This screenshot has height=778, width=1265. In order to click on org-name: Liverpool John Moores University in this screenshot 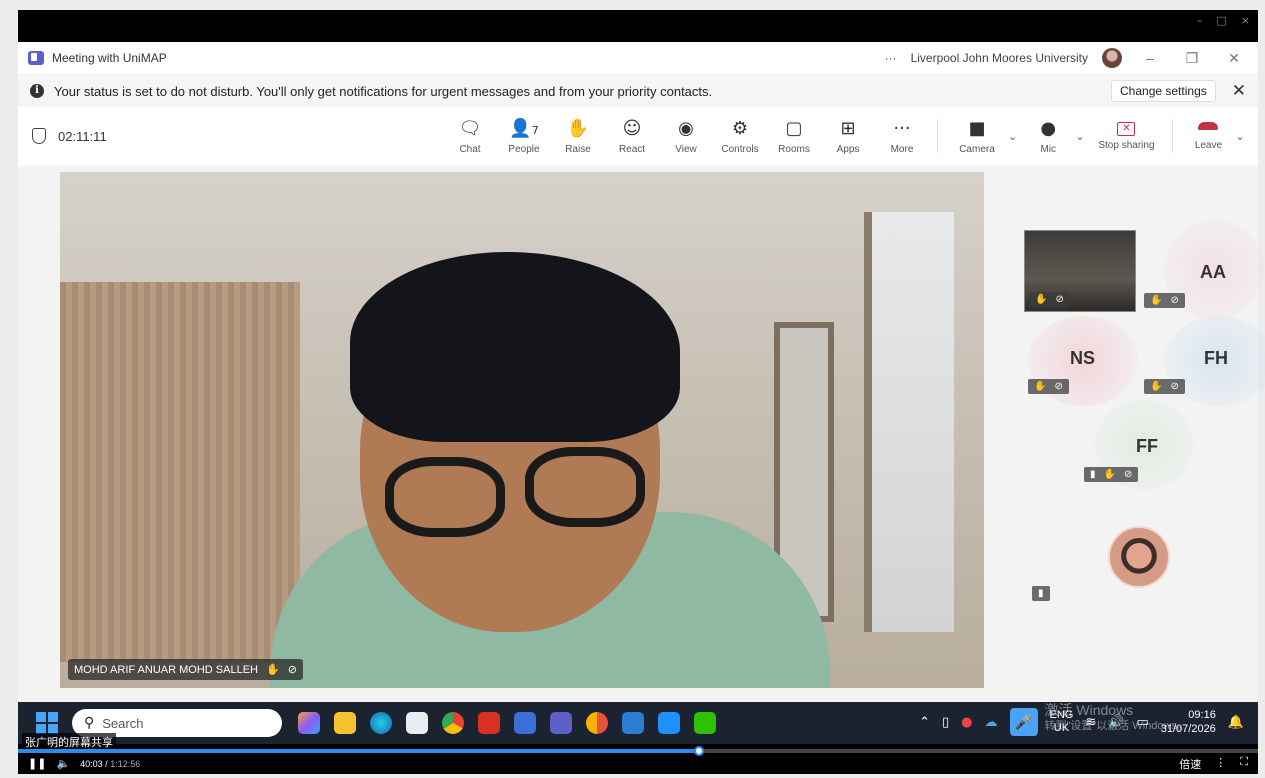, I will do `click(999, 58)`.